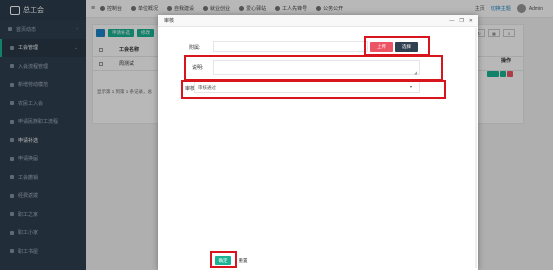  Describe the element at coordinates (451, 21) in the screenshot. I see `minimize-icon: —` at that location.